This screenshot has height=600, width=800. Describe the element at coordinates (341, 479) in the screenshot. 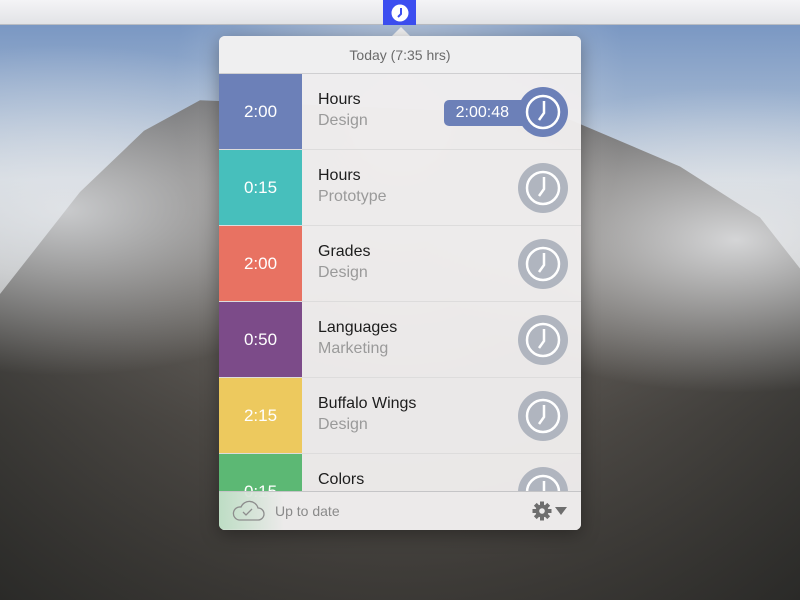

I see `entry-title: Colors` at that location.